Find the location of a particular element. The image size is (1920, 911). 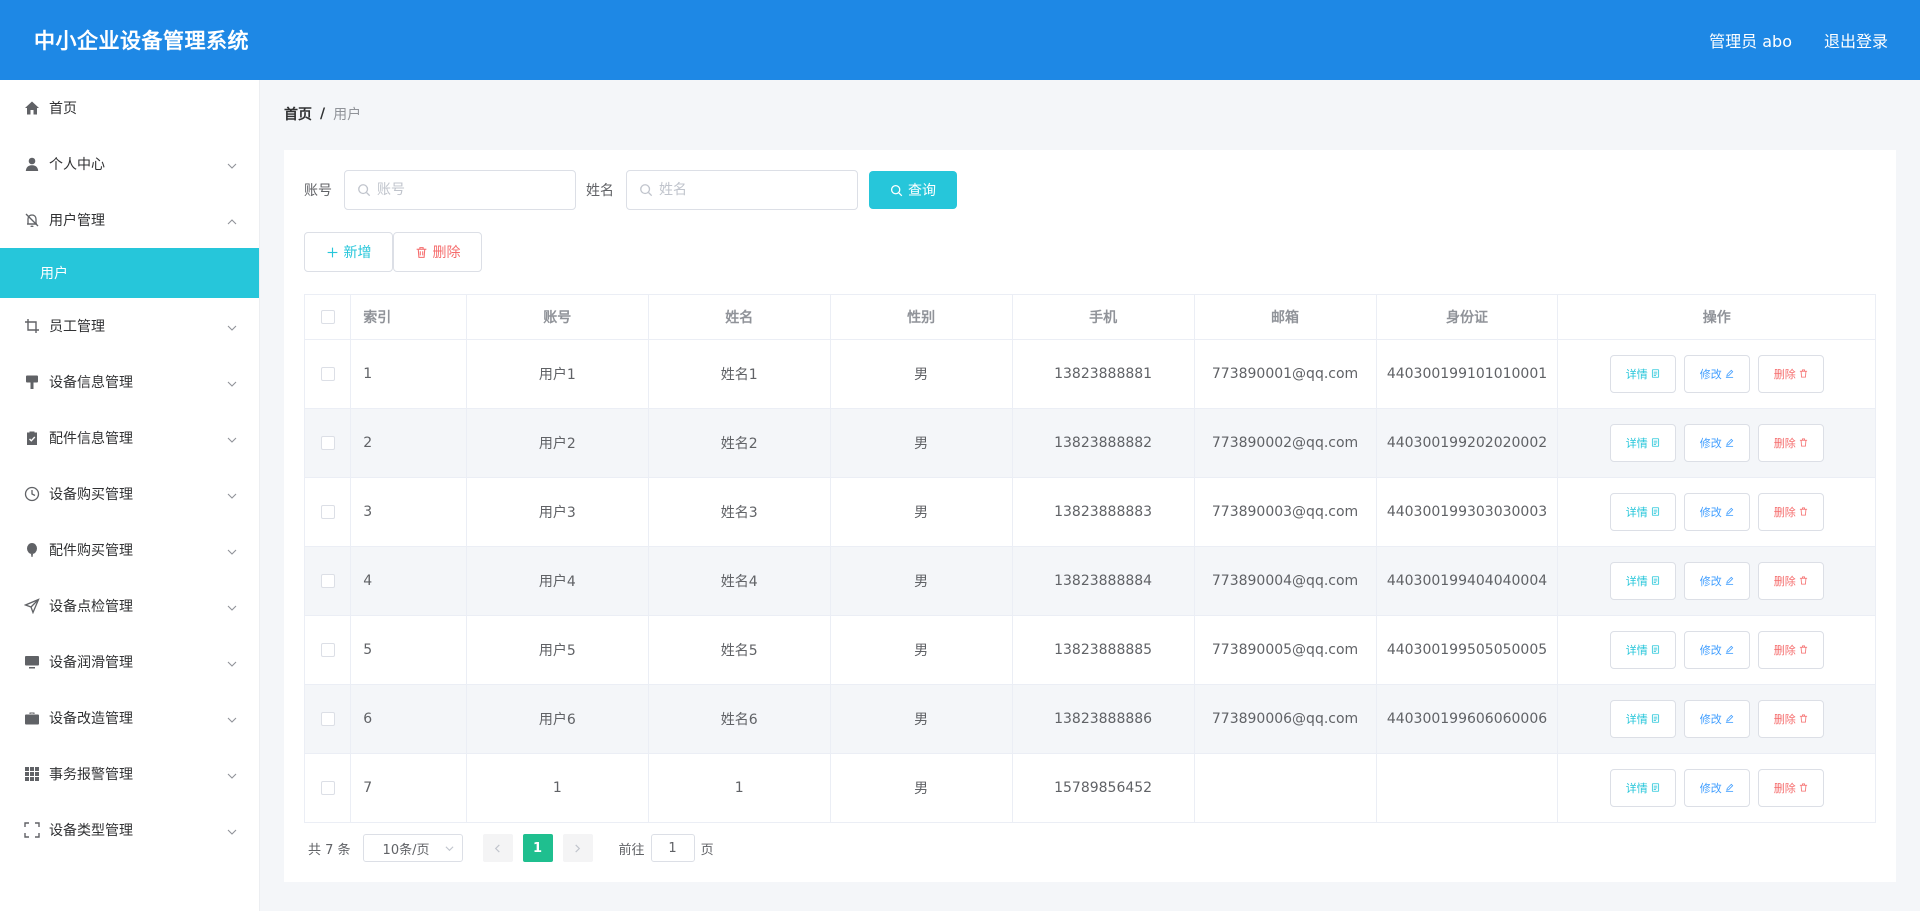

document-icon is located at coordinates (1655, 373).